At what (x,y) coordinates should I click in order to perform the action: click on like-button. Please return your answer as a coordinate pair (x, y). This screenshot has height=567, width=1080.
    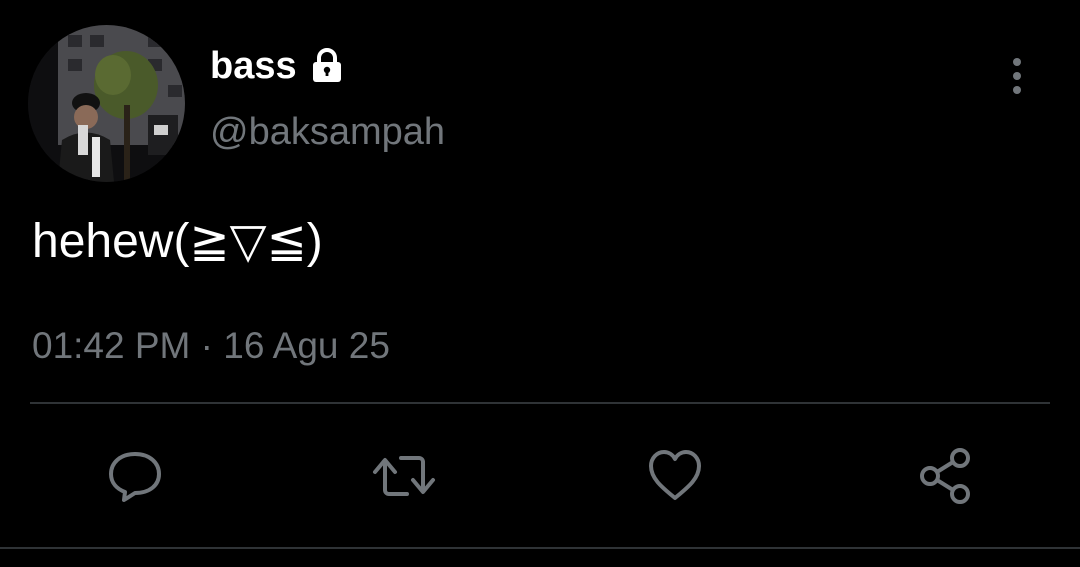
    Looking at the image, I should click on (675, 476).